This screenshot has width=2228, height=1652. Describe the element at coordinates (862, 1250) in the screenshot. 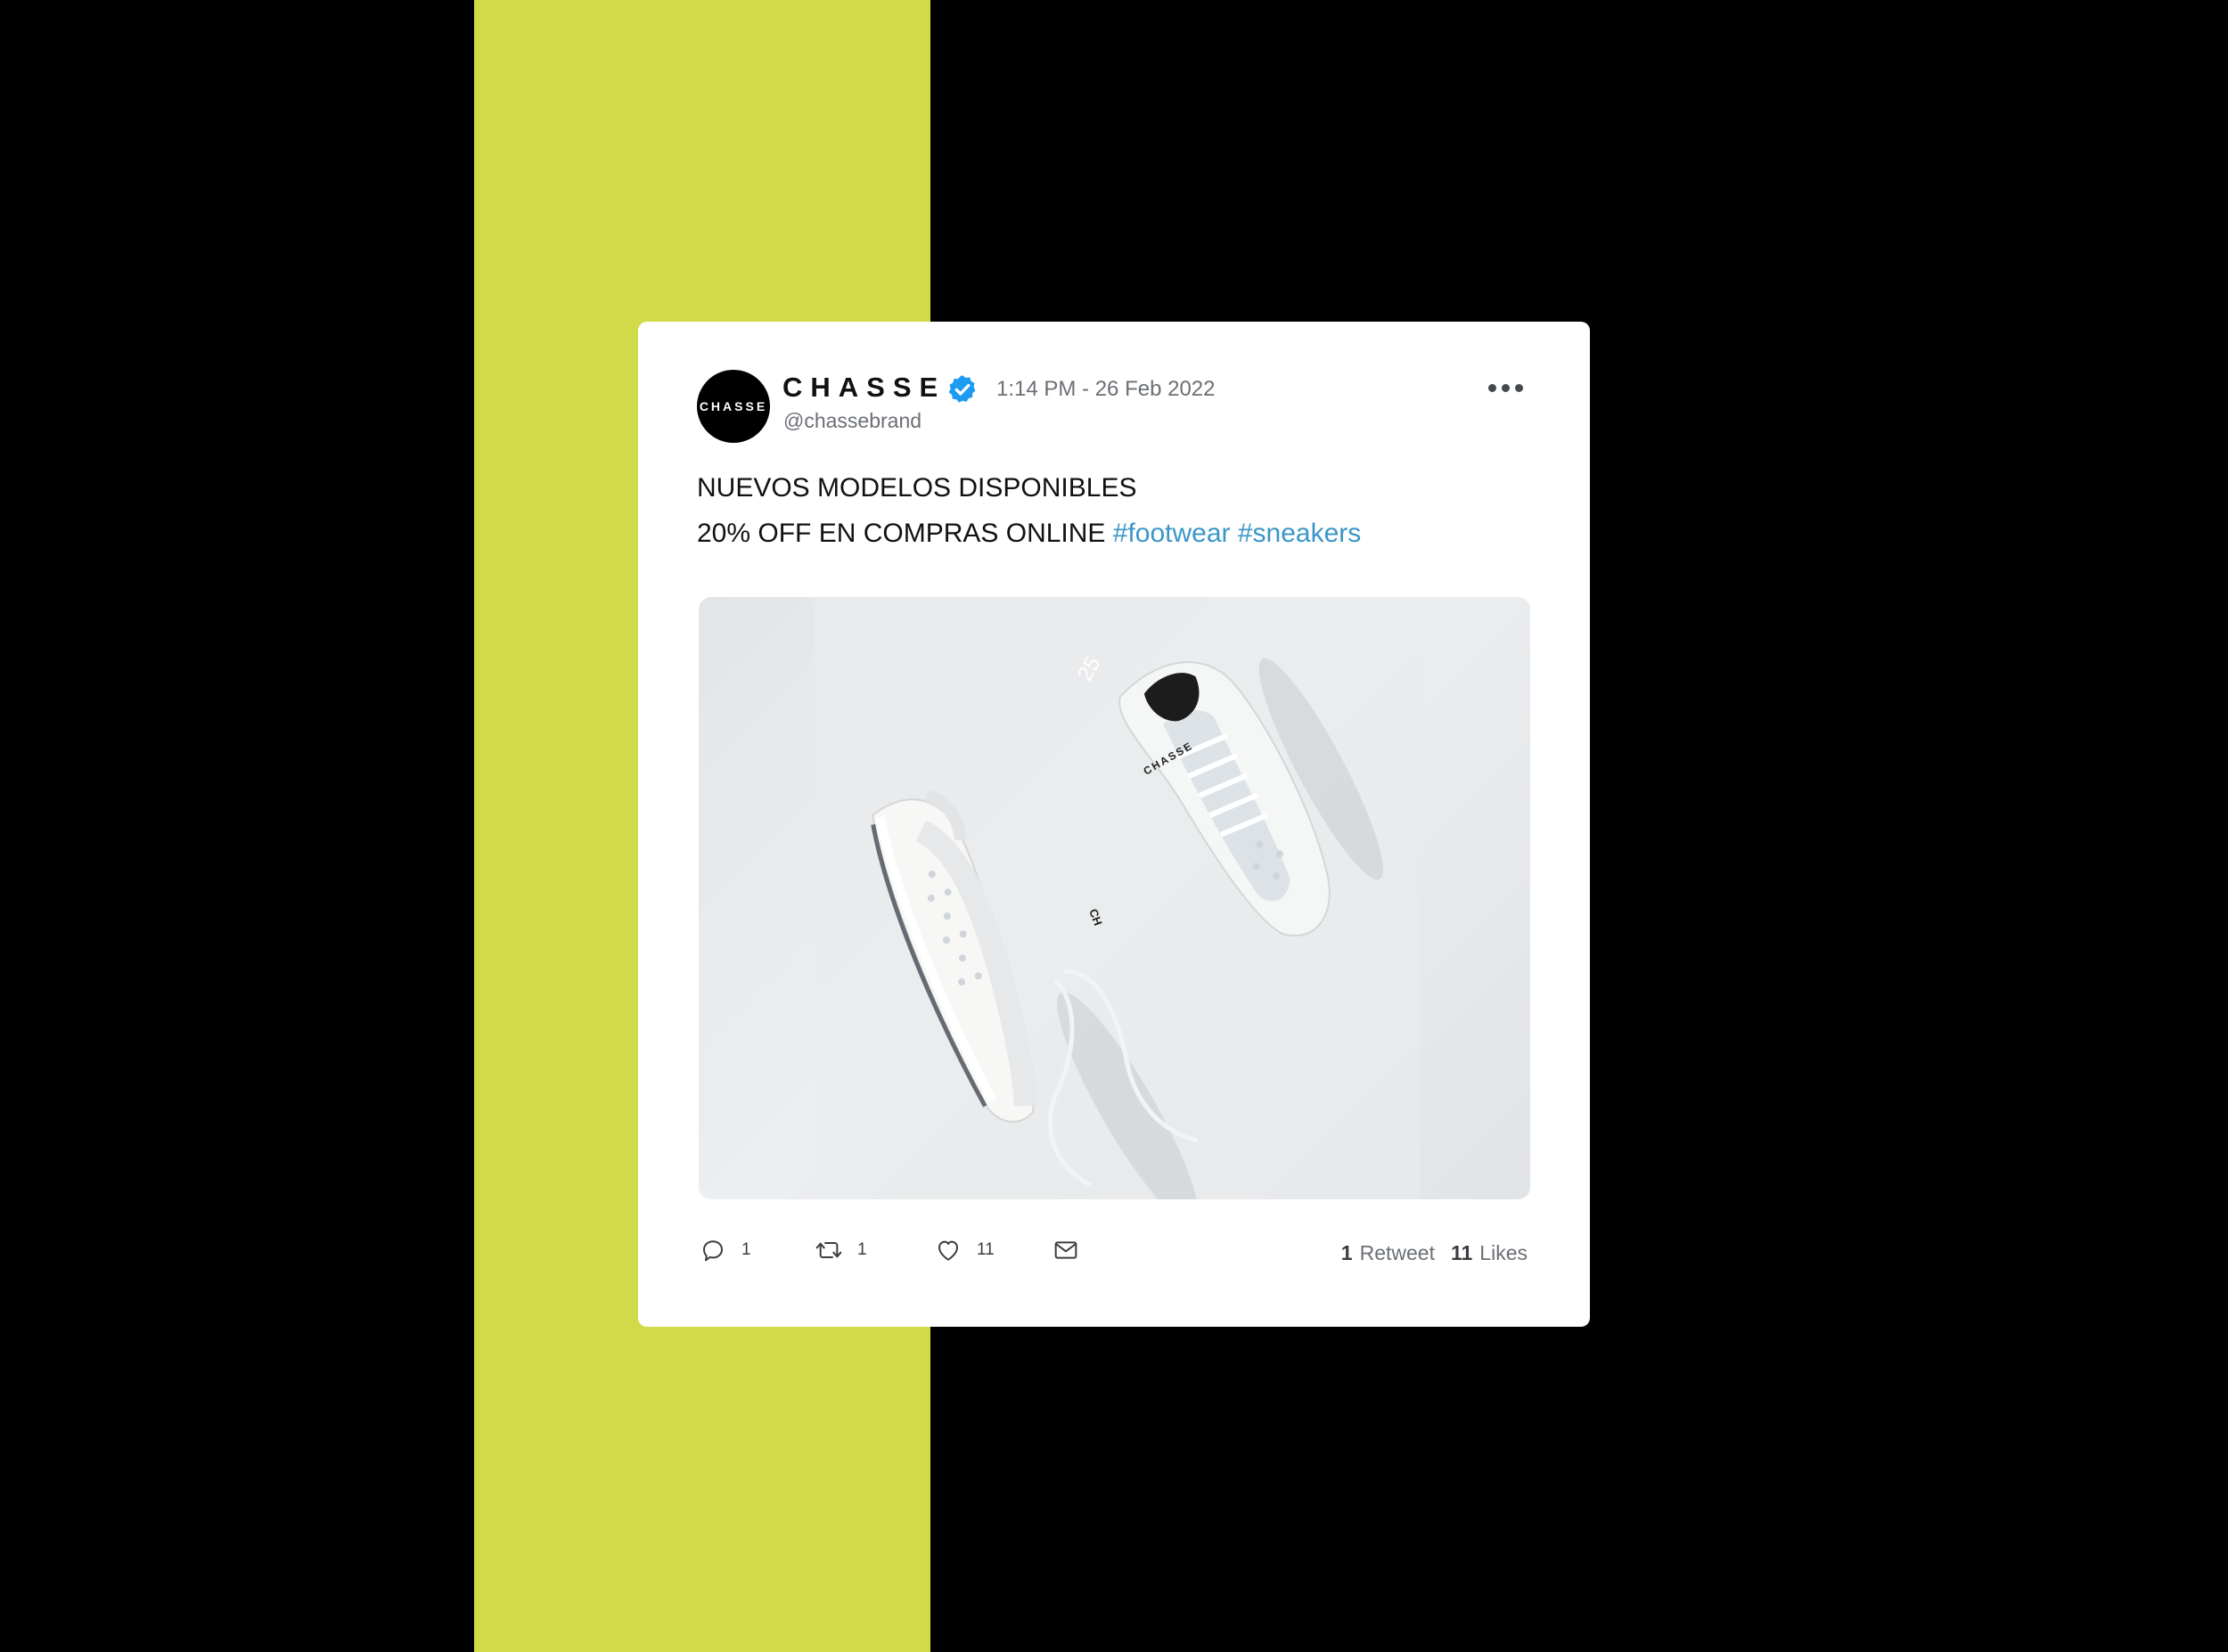

I see `retweet-count: 1` at that location.